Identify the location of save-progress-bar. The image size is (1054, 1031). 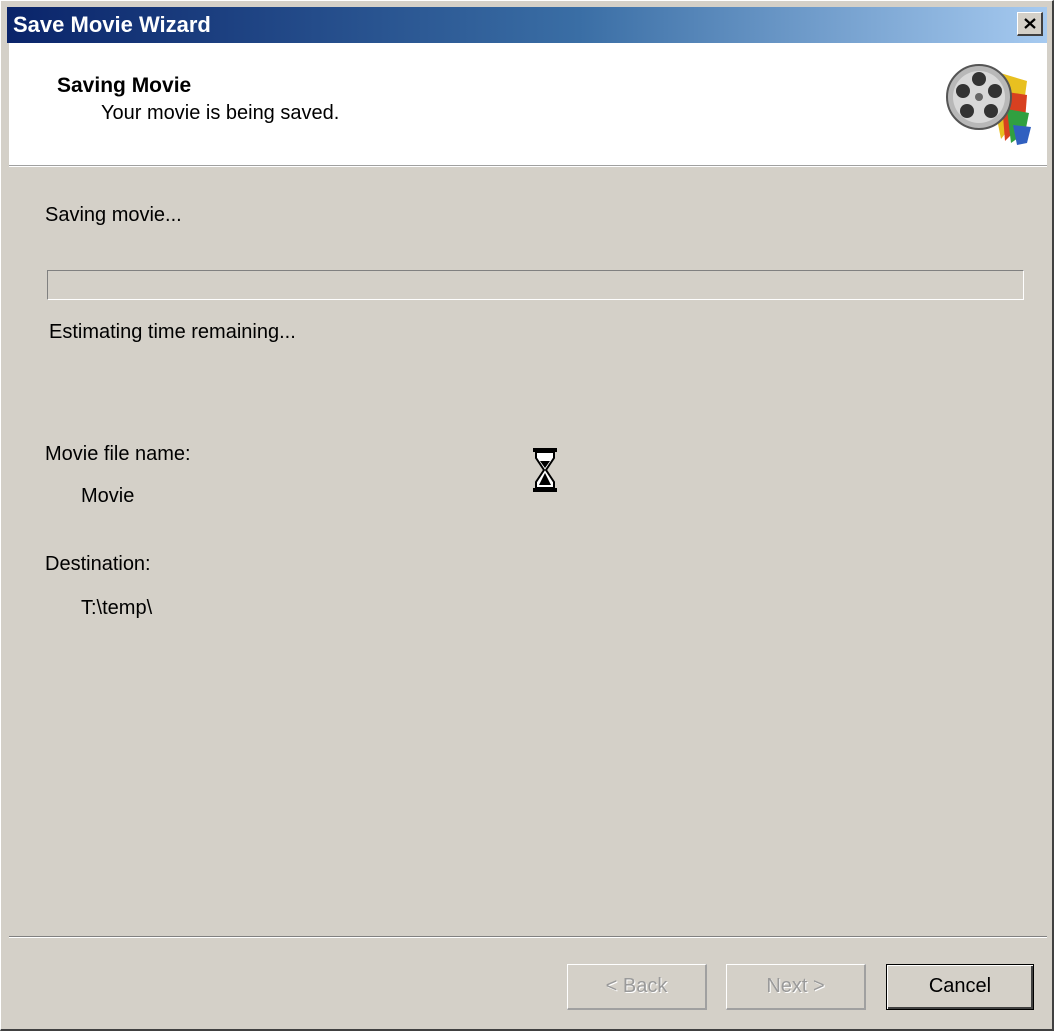
(535, 285).